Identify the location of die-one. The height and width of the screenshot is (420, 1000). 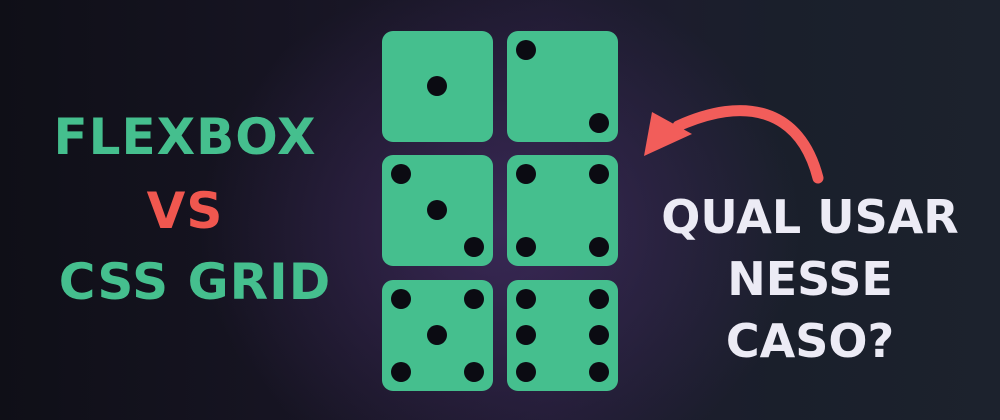
(437, 86).